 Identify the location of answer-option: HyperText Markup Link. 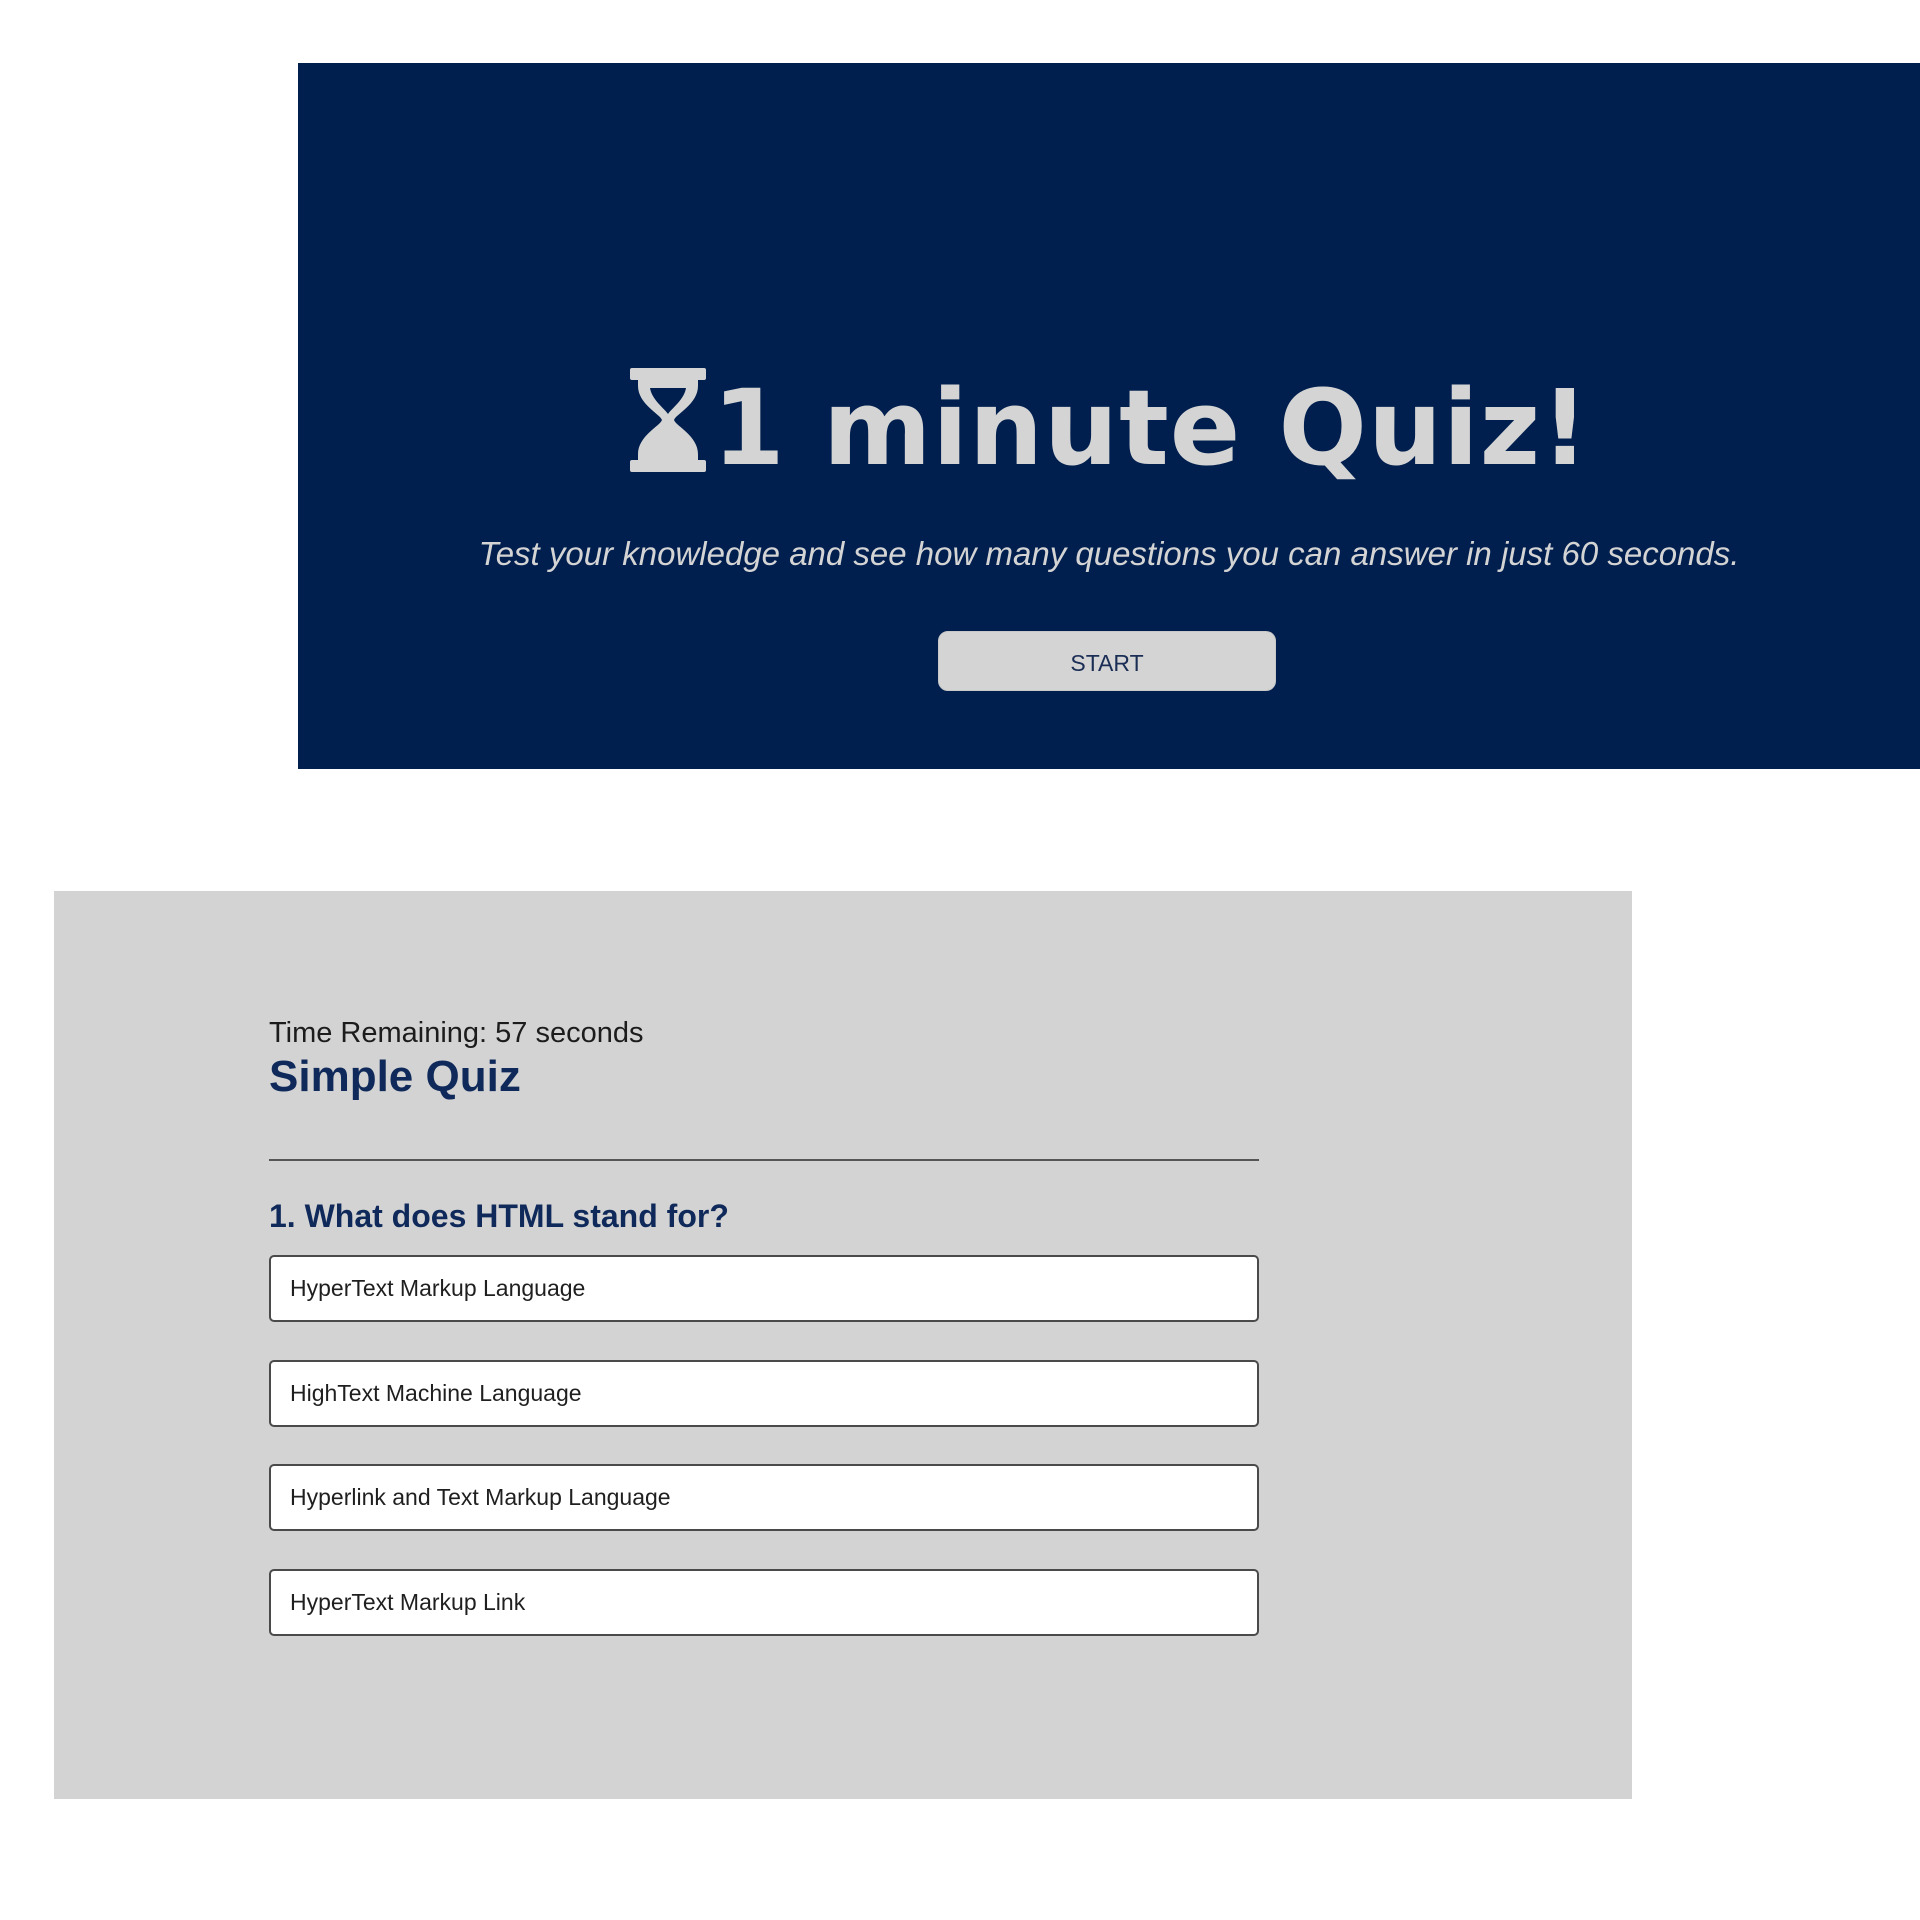
(764, 1602).